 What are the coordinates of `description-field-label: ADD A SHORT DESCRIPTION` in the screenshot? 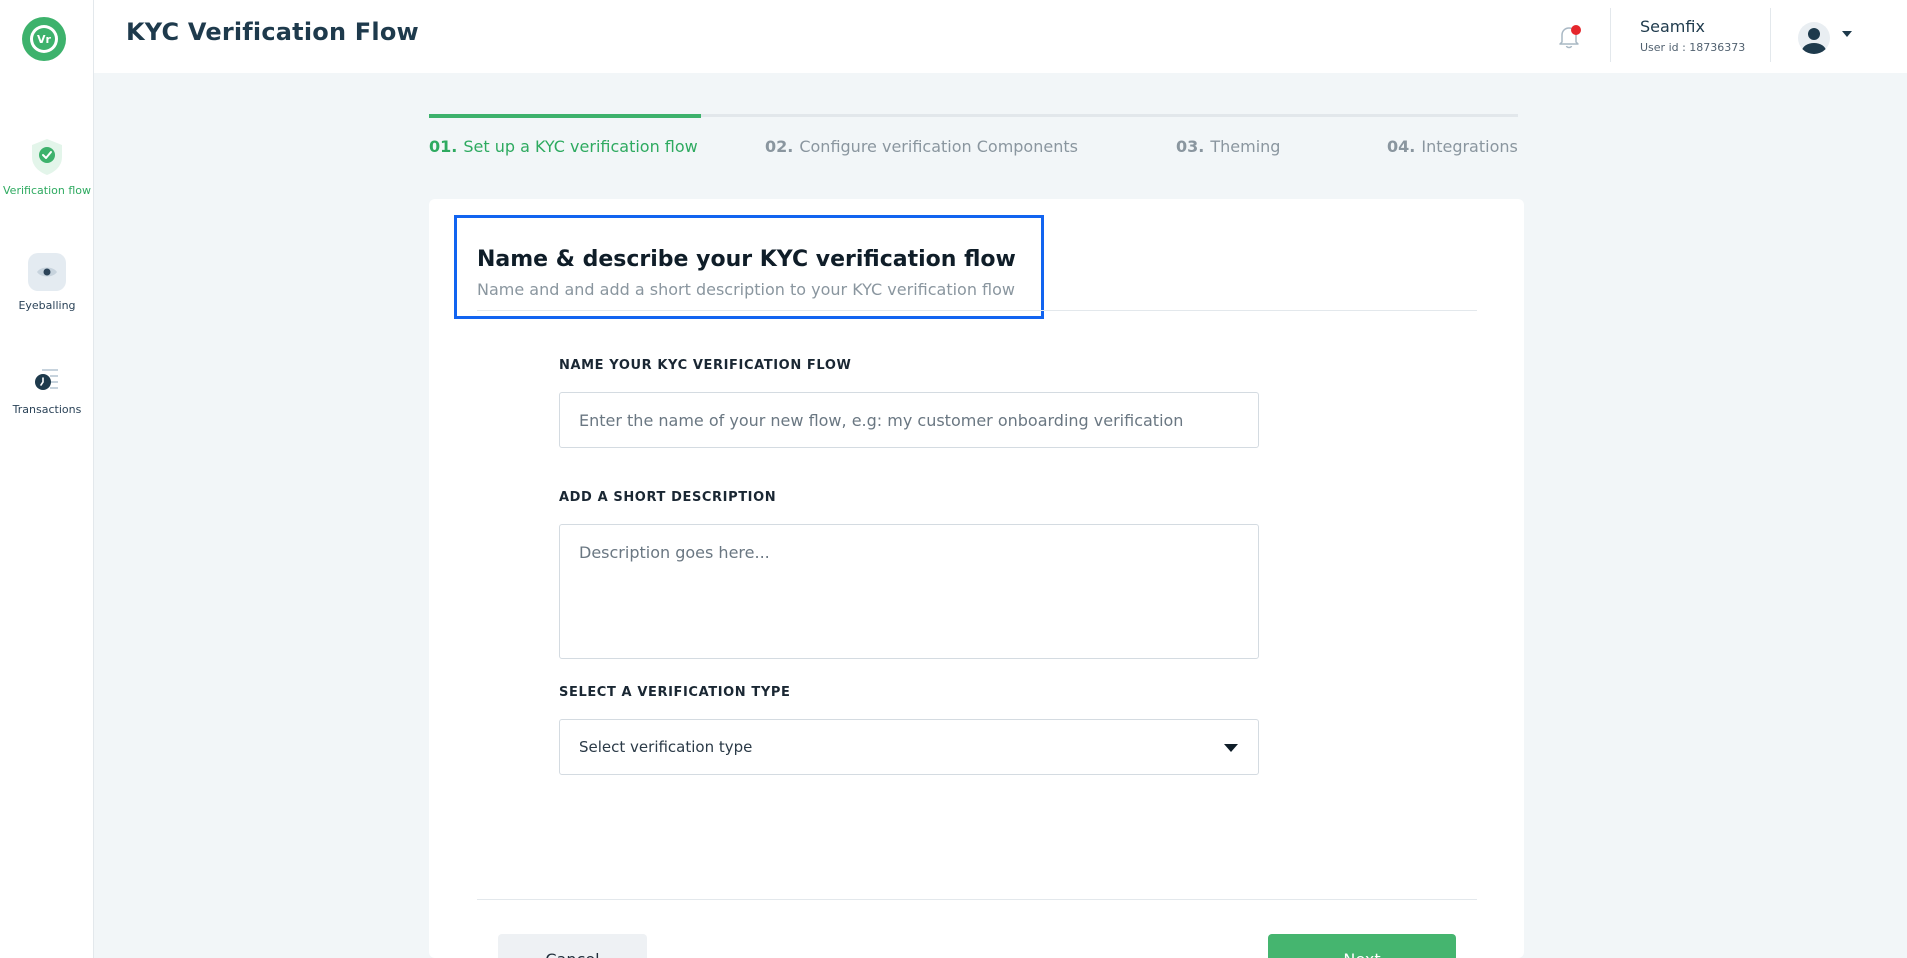 It's located at (668, 497).